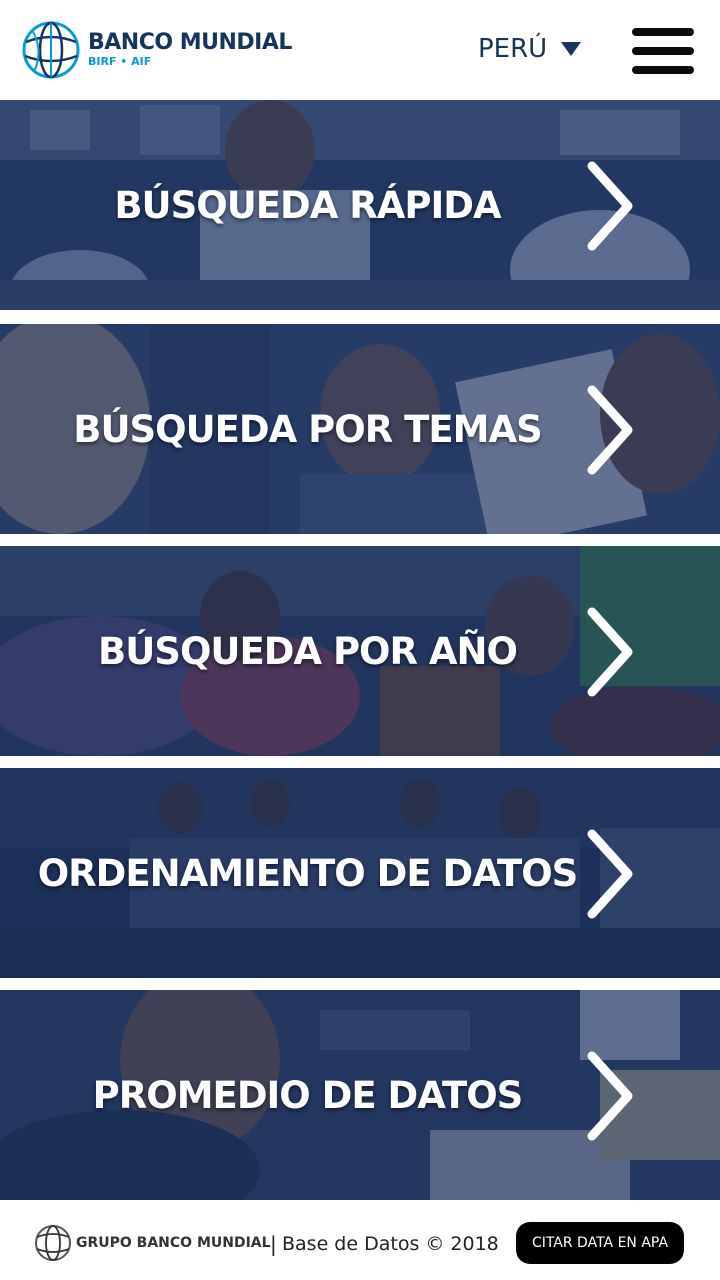 This screenshot has height=1280, width=720. I want to click on hamburger-menu-button, so click(663, 51).